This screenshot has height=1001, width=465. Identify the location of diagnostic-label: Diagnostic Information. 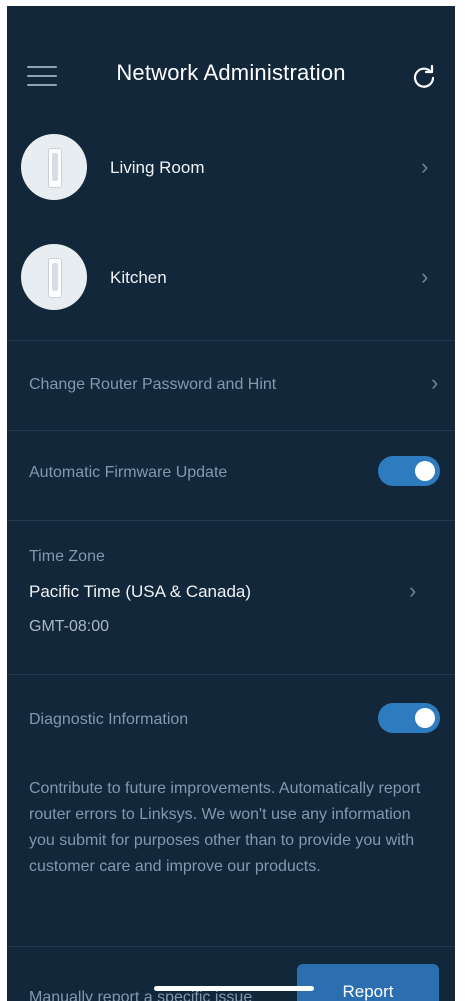
(109, 719).